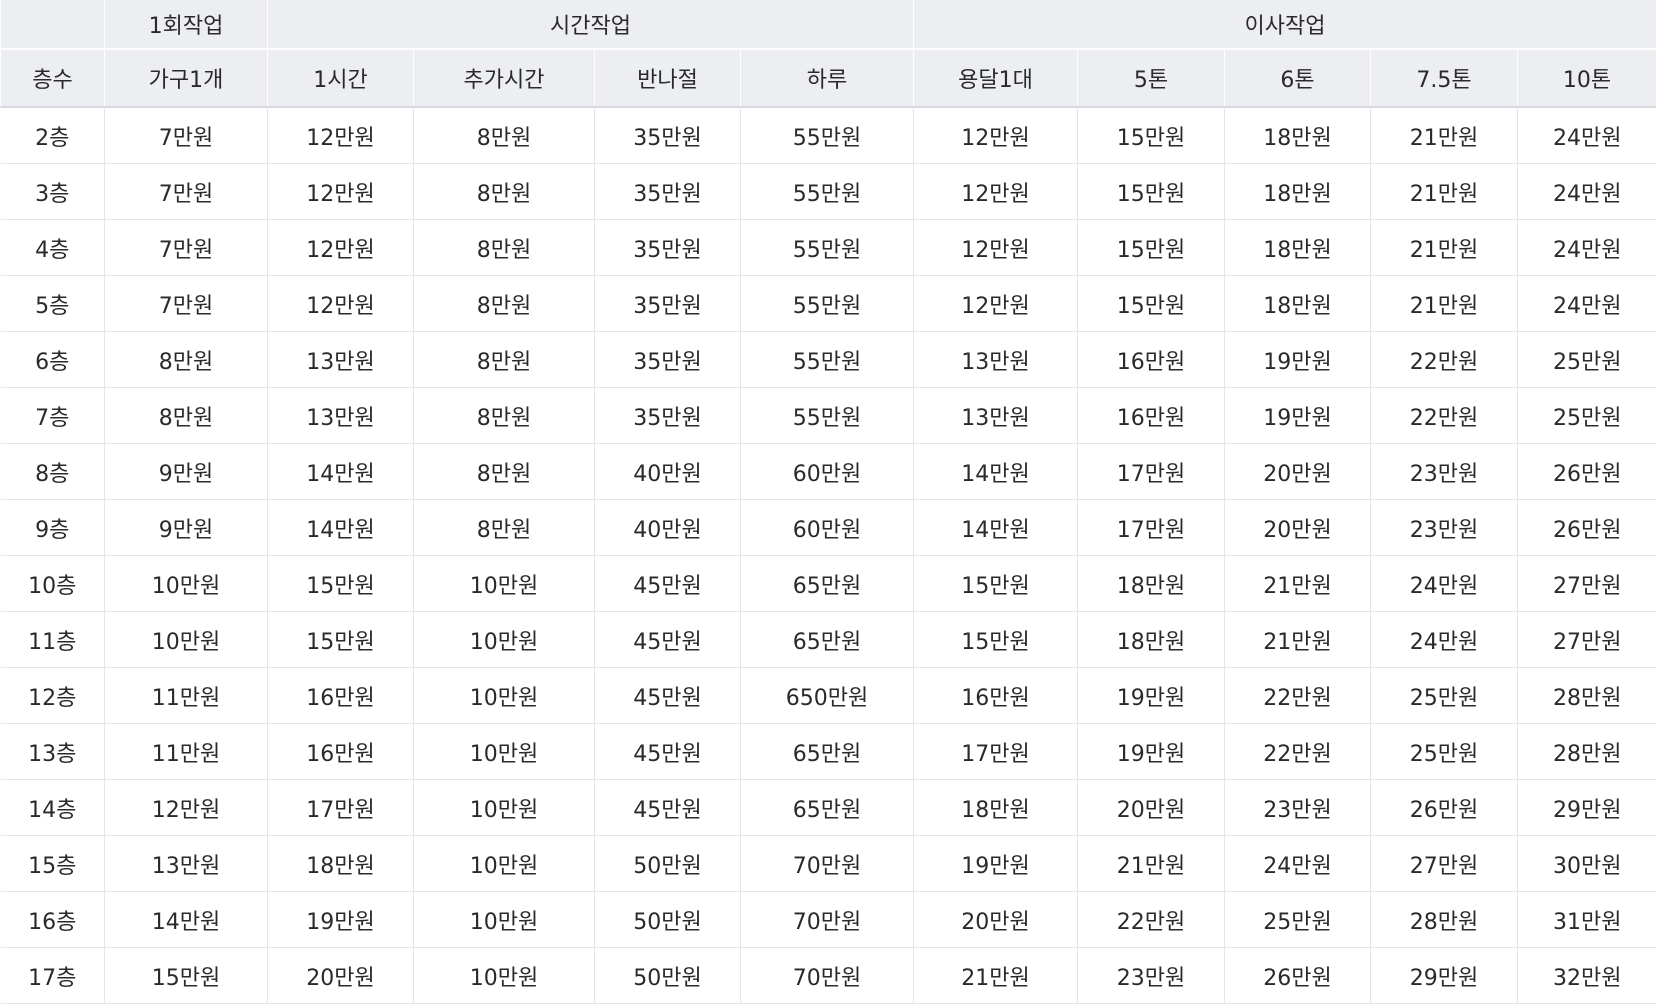  Describe the element at coordinates (1586, 639) in the screenshot. I see `price-cell: 27만원` at that location.